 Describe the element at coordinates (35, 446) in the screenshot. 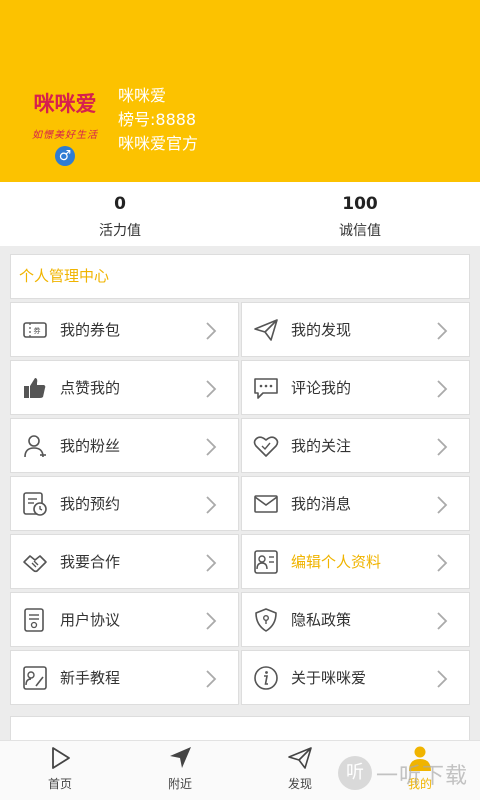

I see `user-icon` at that location.